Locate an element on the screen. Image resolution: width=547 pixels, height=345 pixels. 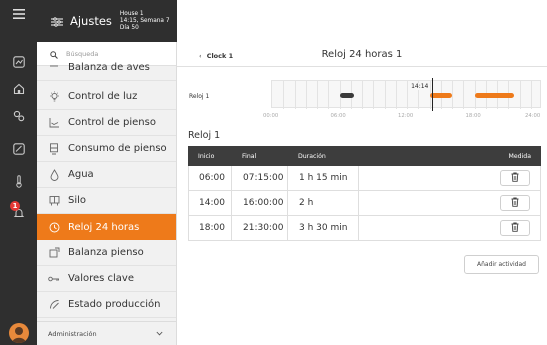
house-icon is located at coordinates (18, 89).